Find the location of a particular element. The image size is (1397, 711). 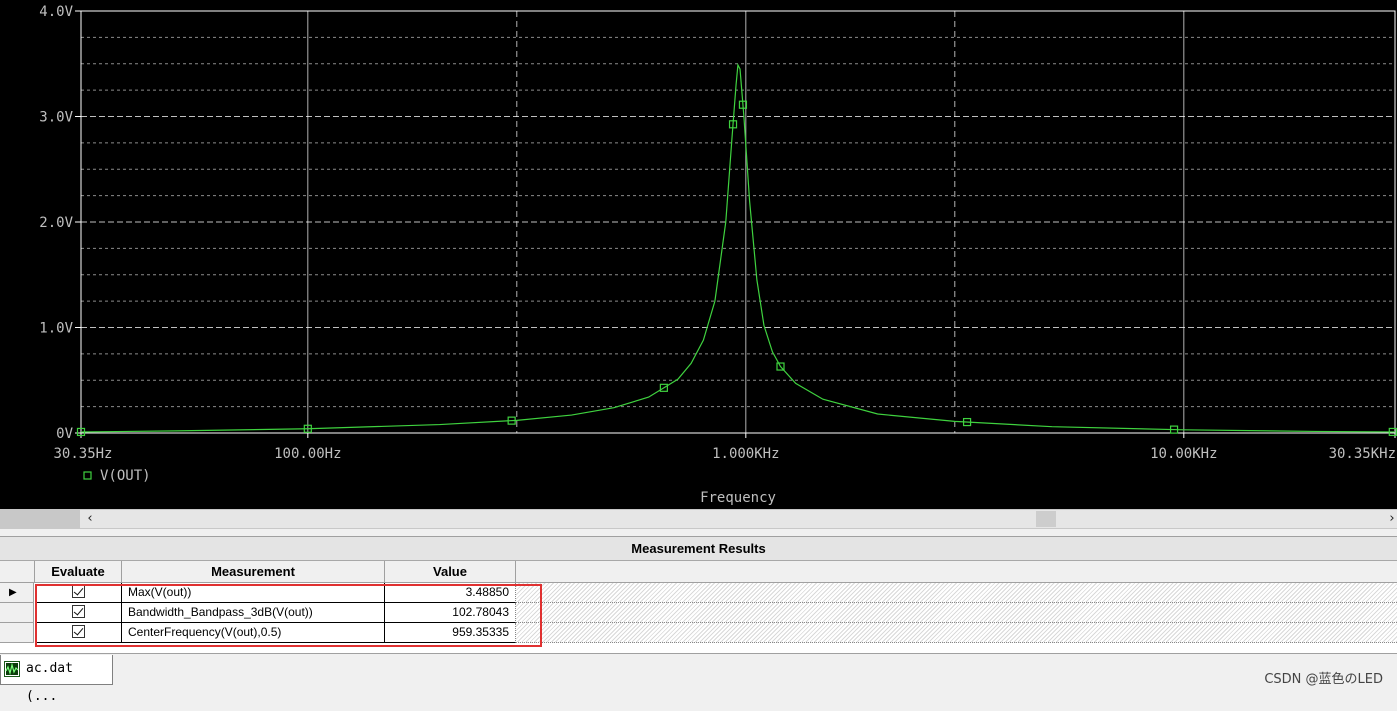

y-tick-label: 3.0V is located at coordinates (56, 118).